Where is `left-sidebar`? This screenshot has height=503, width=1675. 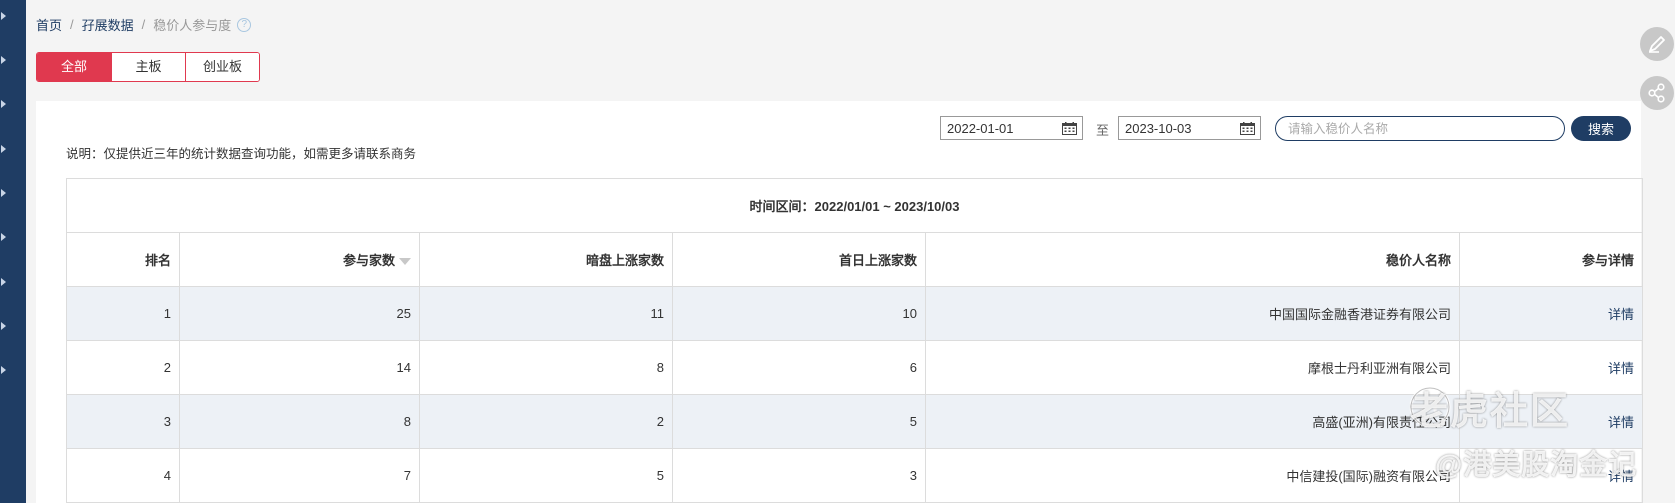
left-sidebar is located at coordinates (13, 251).